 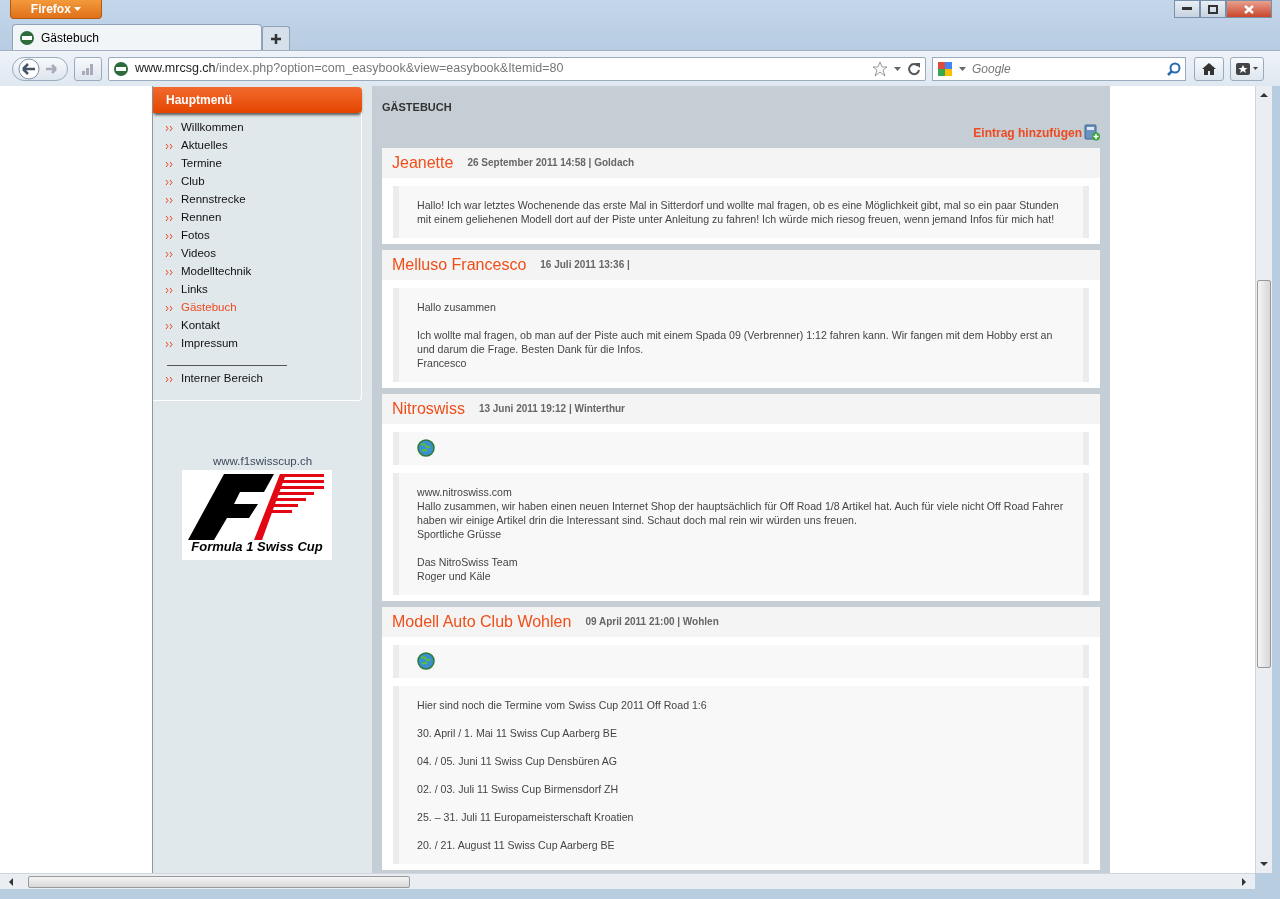 What do you see at coordinates (262, 461) in the screenshot?
I see `banner-caption: www.f1swisscup.ch` at bounding box center [262, 461].